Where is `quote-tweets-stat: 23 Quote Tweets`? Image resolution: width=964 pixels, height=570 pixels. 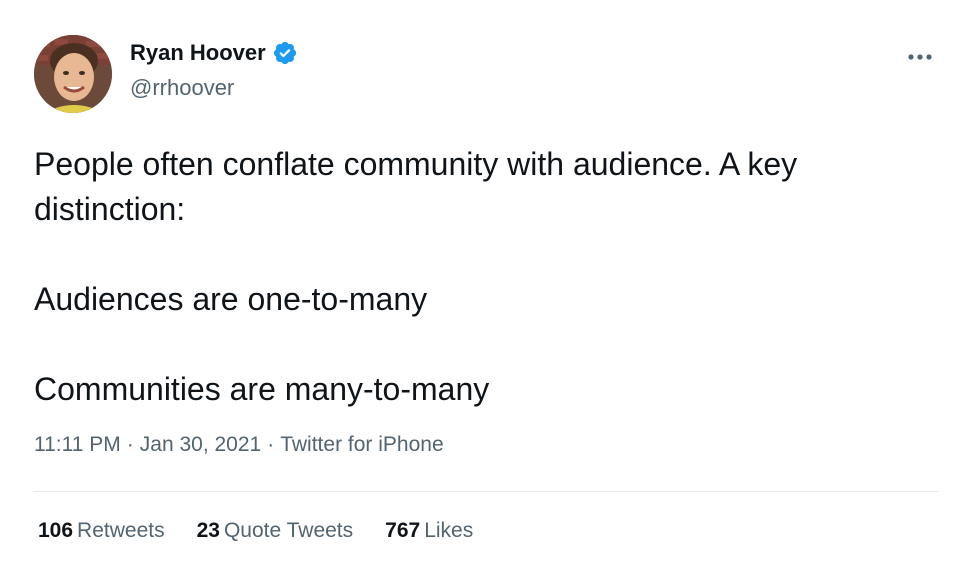
quote-tweets-stat: 23 Quote Tweets is located at coordinates (275, 531).